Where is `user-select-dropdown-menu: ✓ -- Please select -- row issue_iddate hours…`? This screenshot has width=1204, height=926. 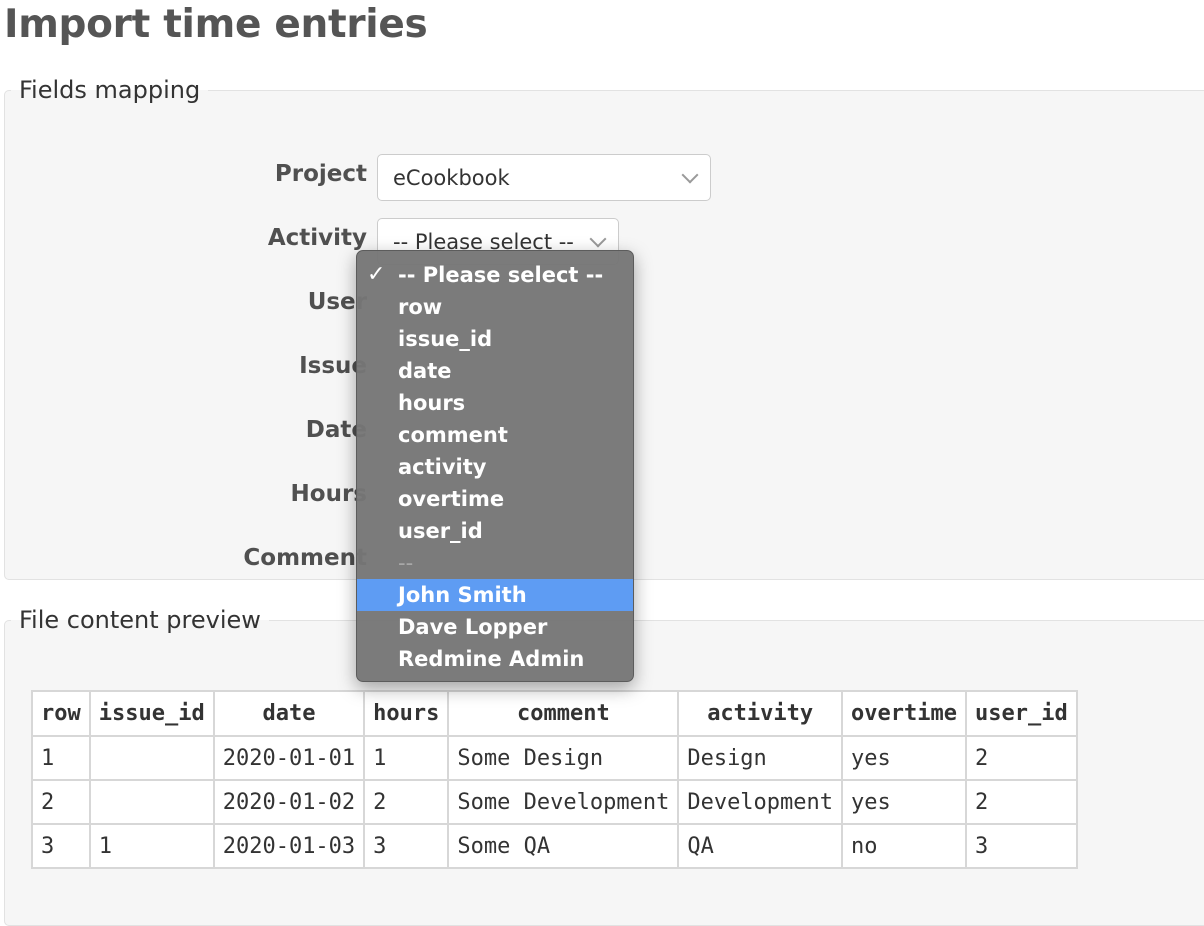
user-select-dropdown-menu: ✓ -- Please select -- row issue_iddate hours… is located at coordinates (495, 466).